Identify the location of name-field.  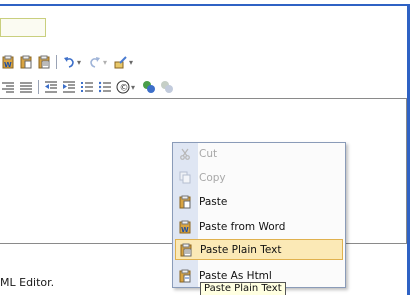
(23, 27).